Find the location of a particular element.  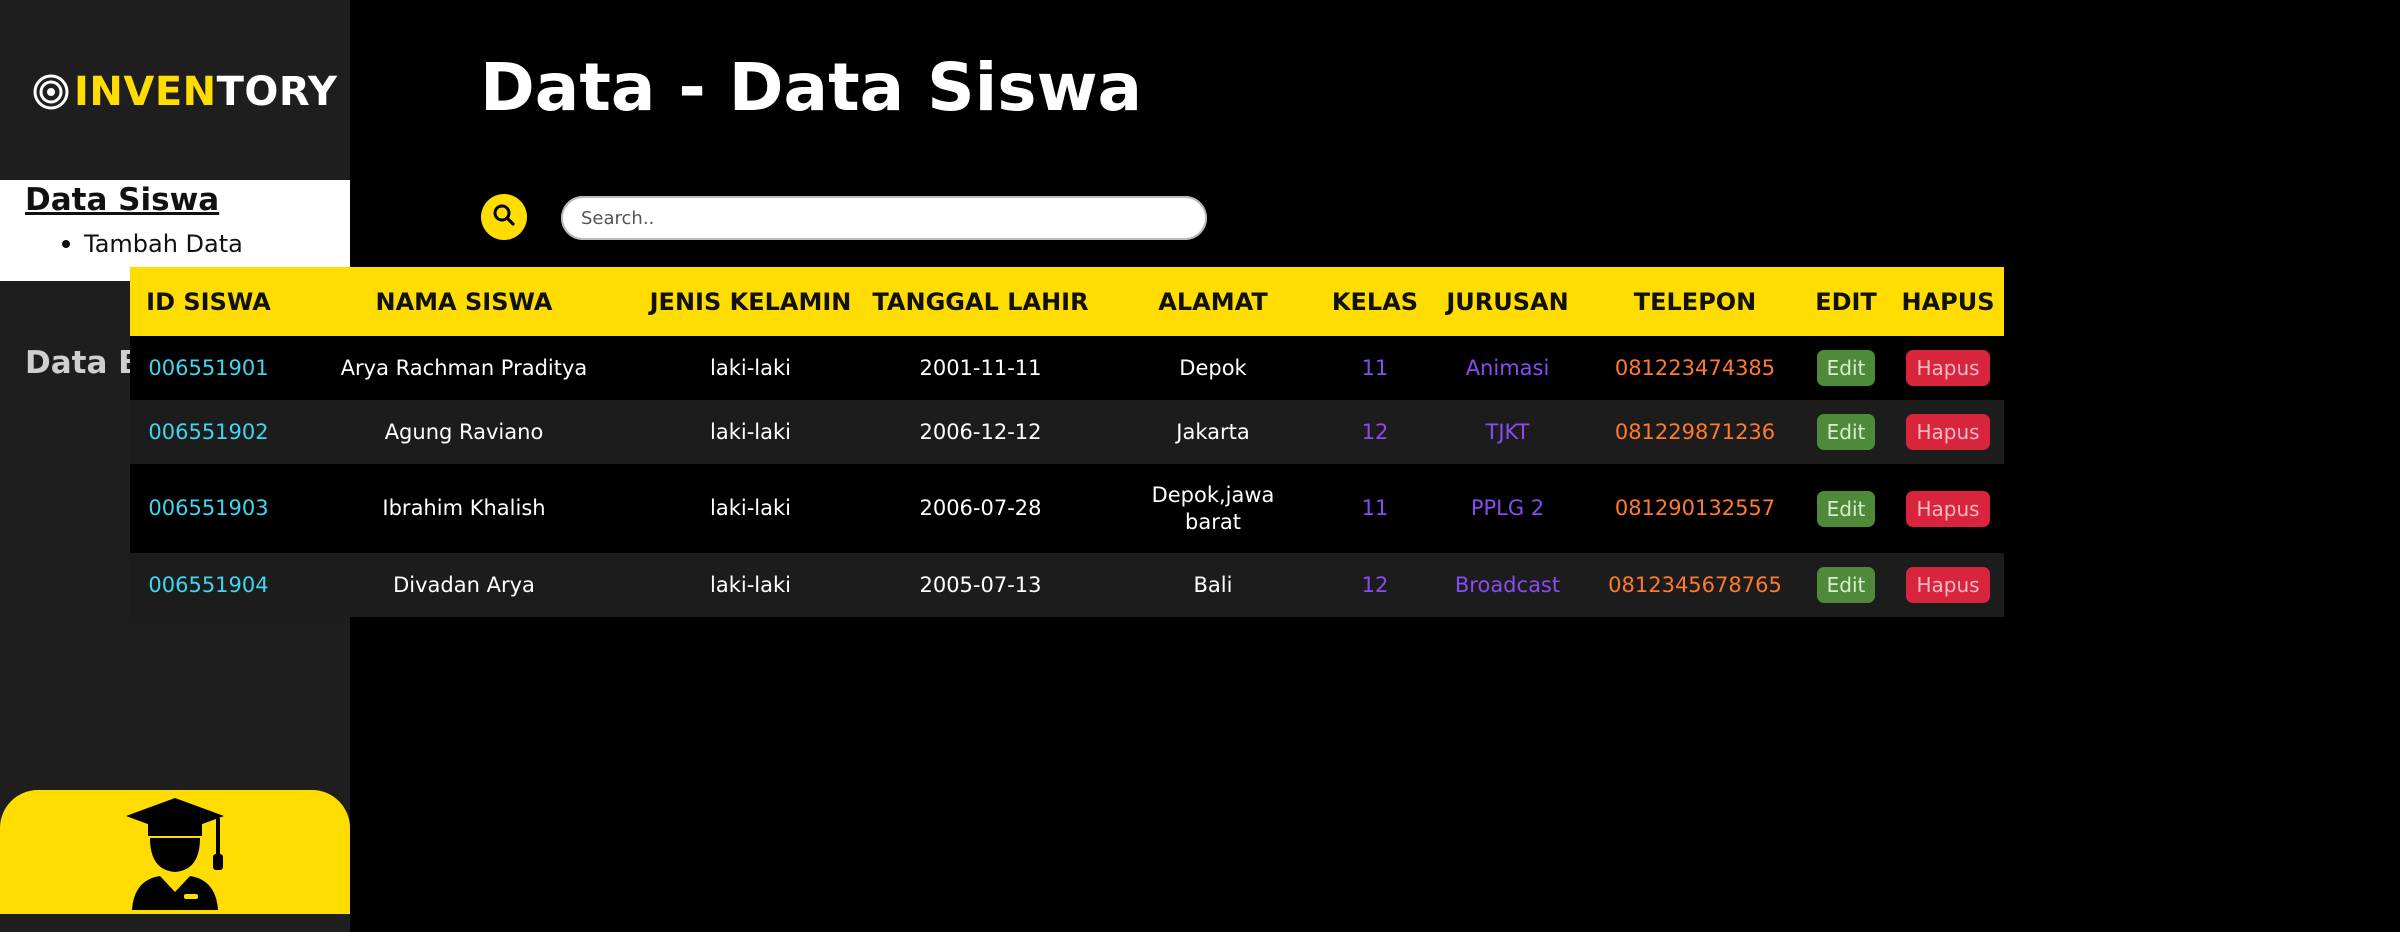

cell-telepon: 081229871236 is located at coordinates (1695, 431).